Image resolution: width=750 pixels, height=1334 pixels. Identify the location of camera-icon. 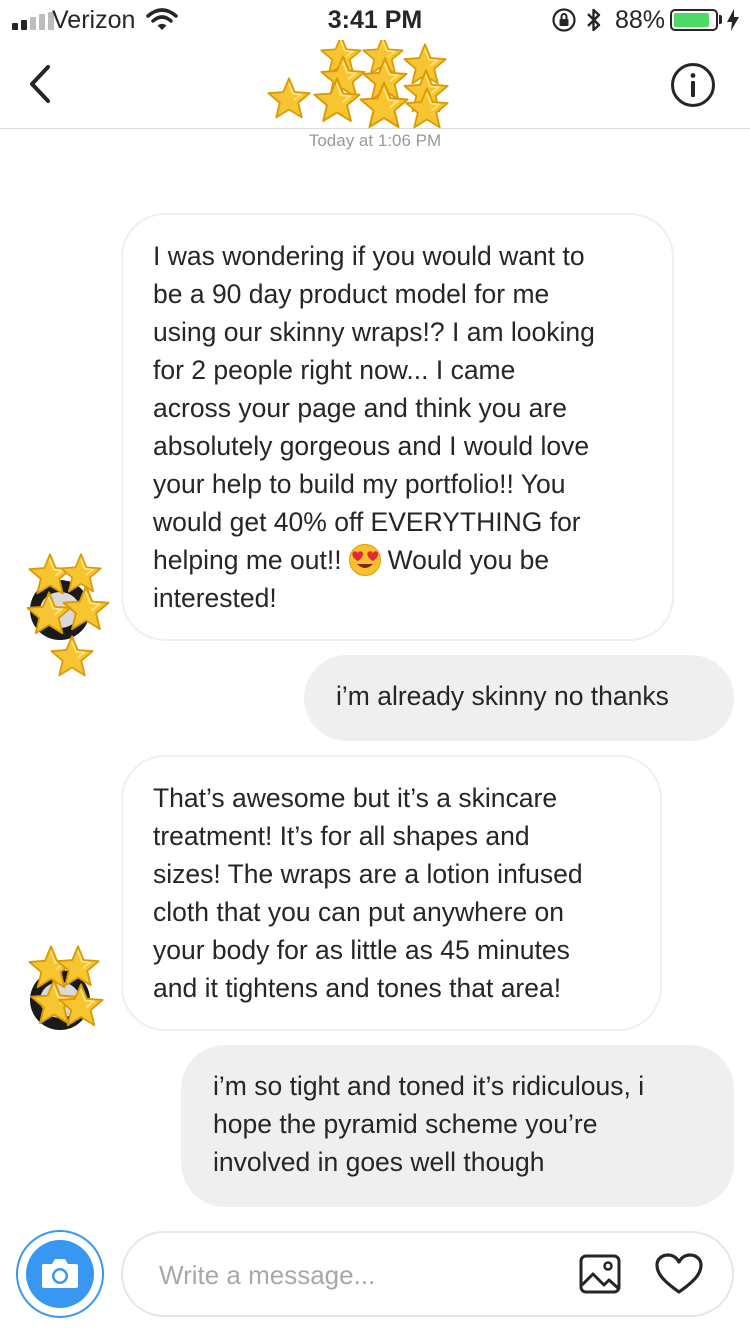
(60, 1273).